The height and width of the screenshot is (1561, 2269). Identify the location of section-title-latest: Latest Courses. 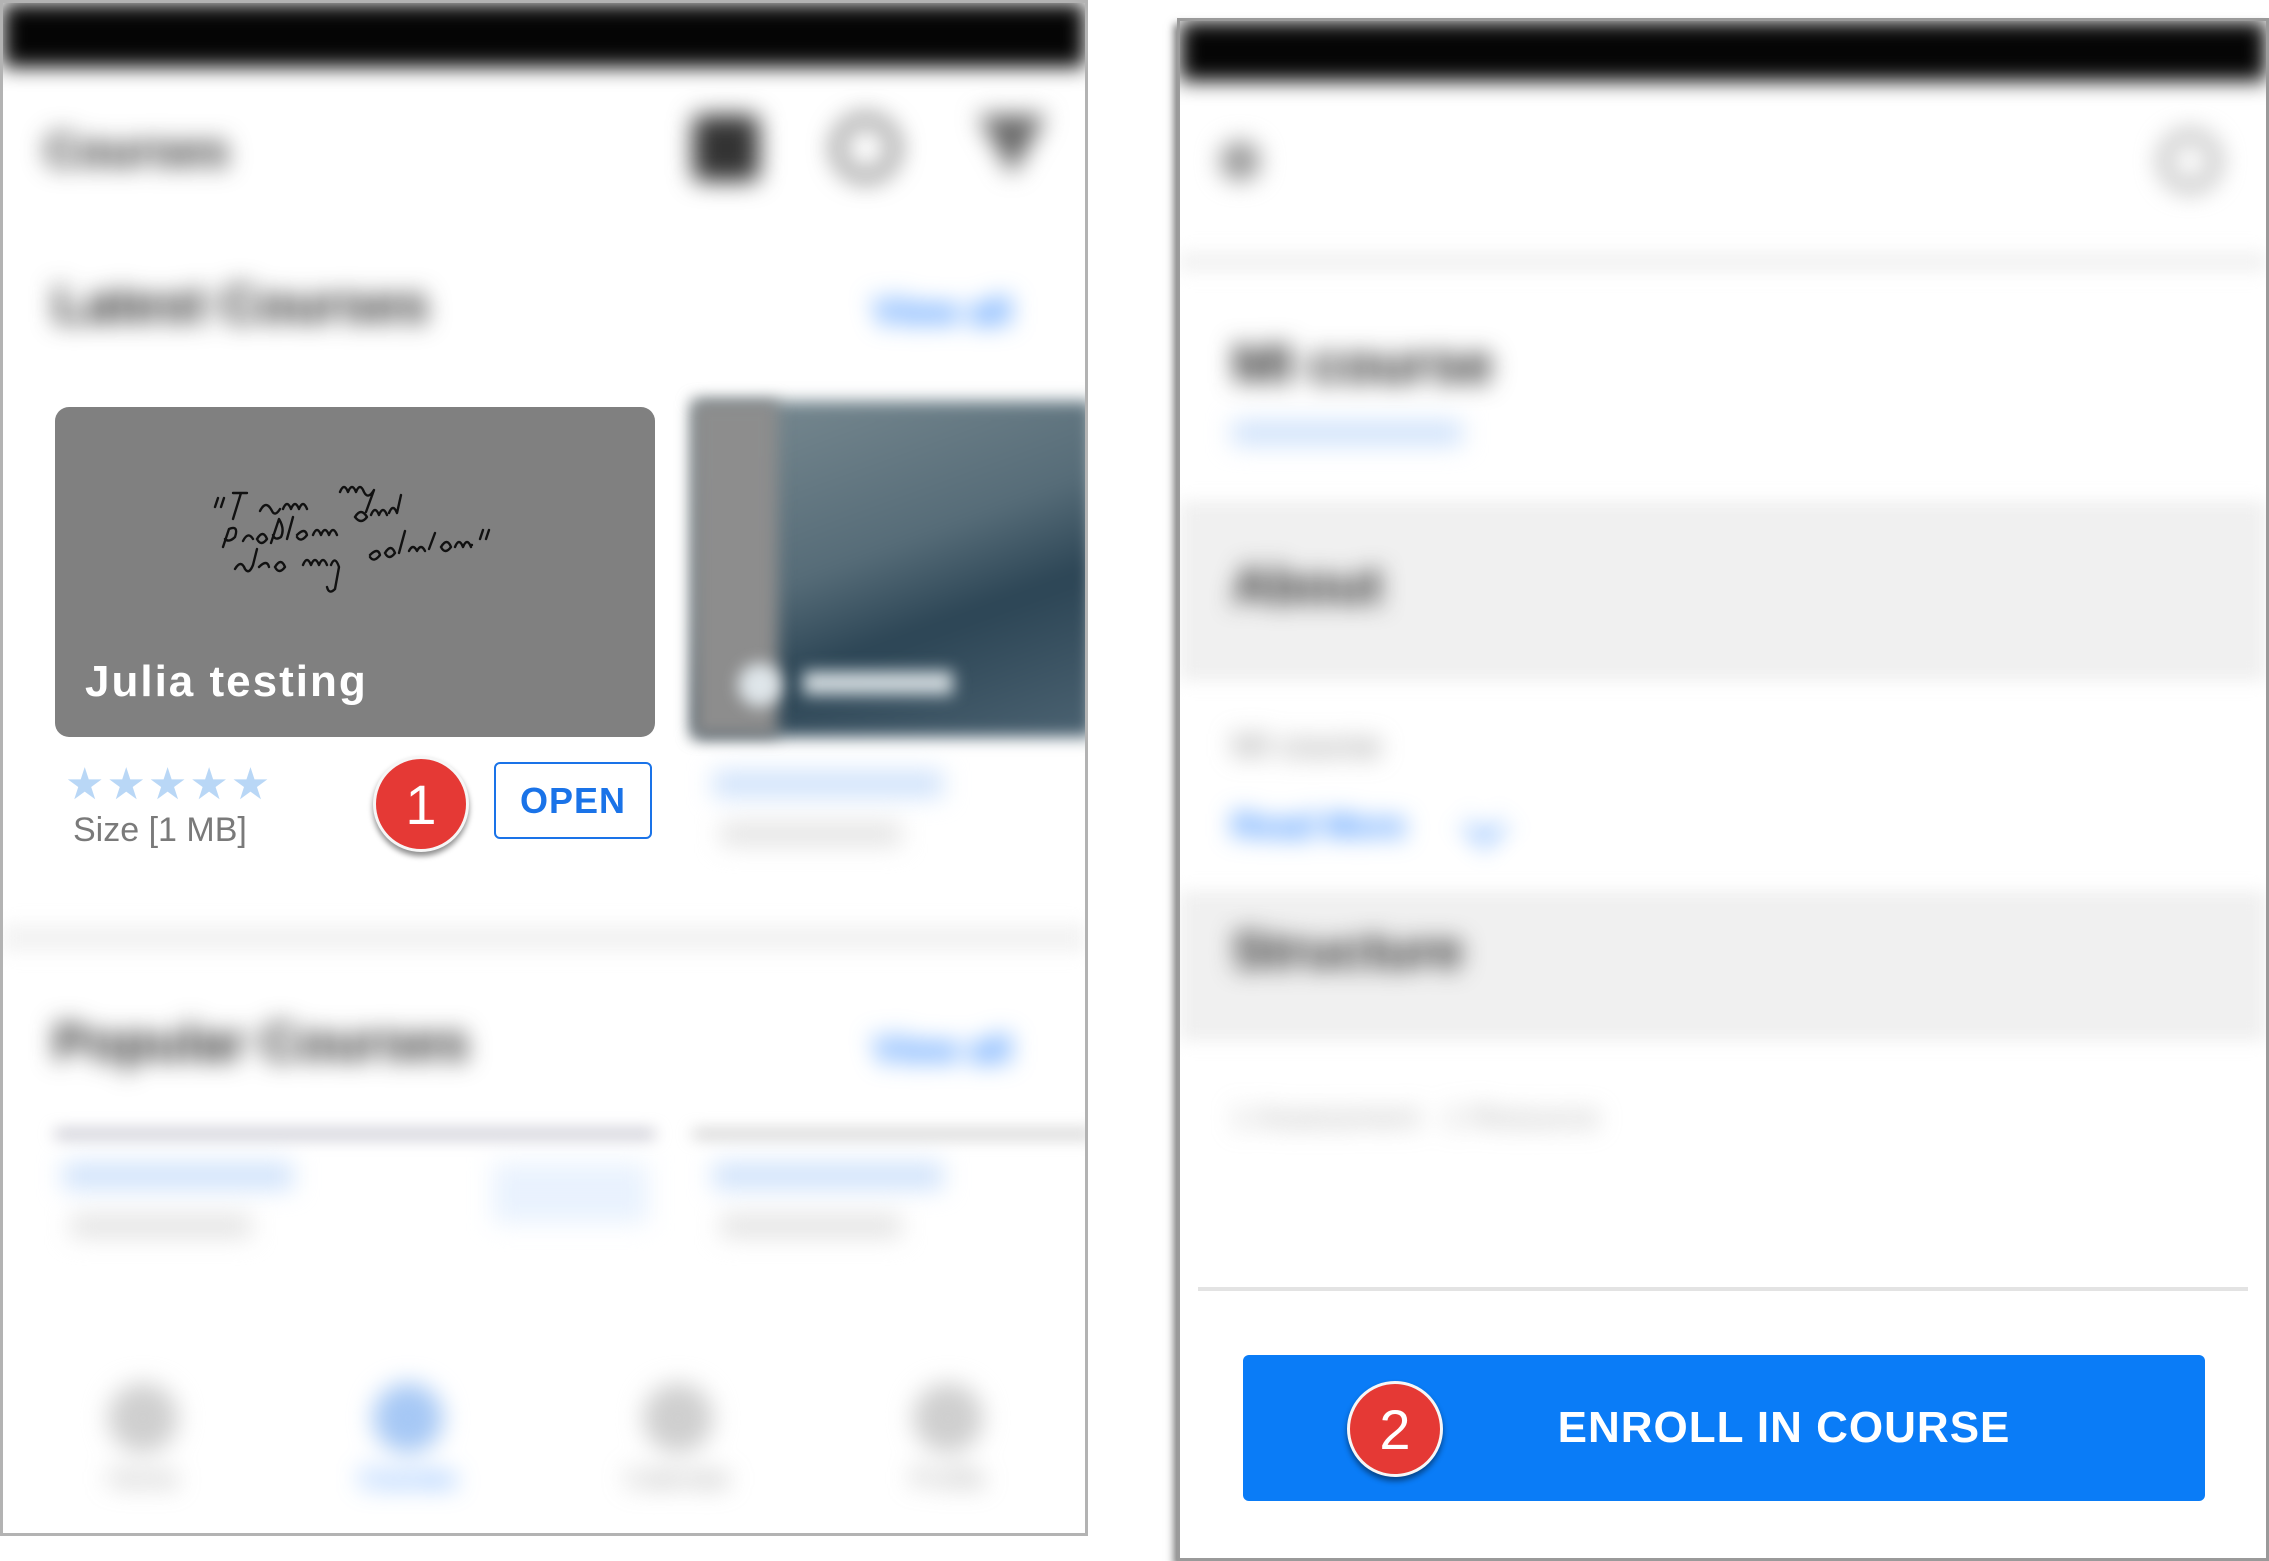
(241, 305).